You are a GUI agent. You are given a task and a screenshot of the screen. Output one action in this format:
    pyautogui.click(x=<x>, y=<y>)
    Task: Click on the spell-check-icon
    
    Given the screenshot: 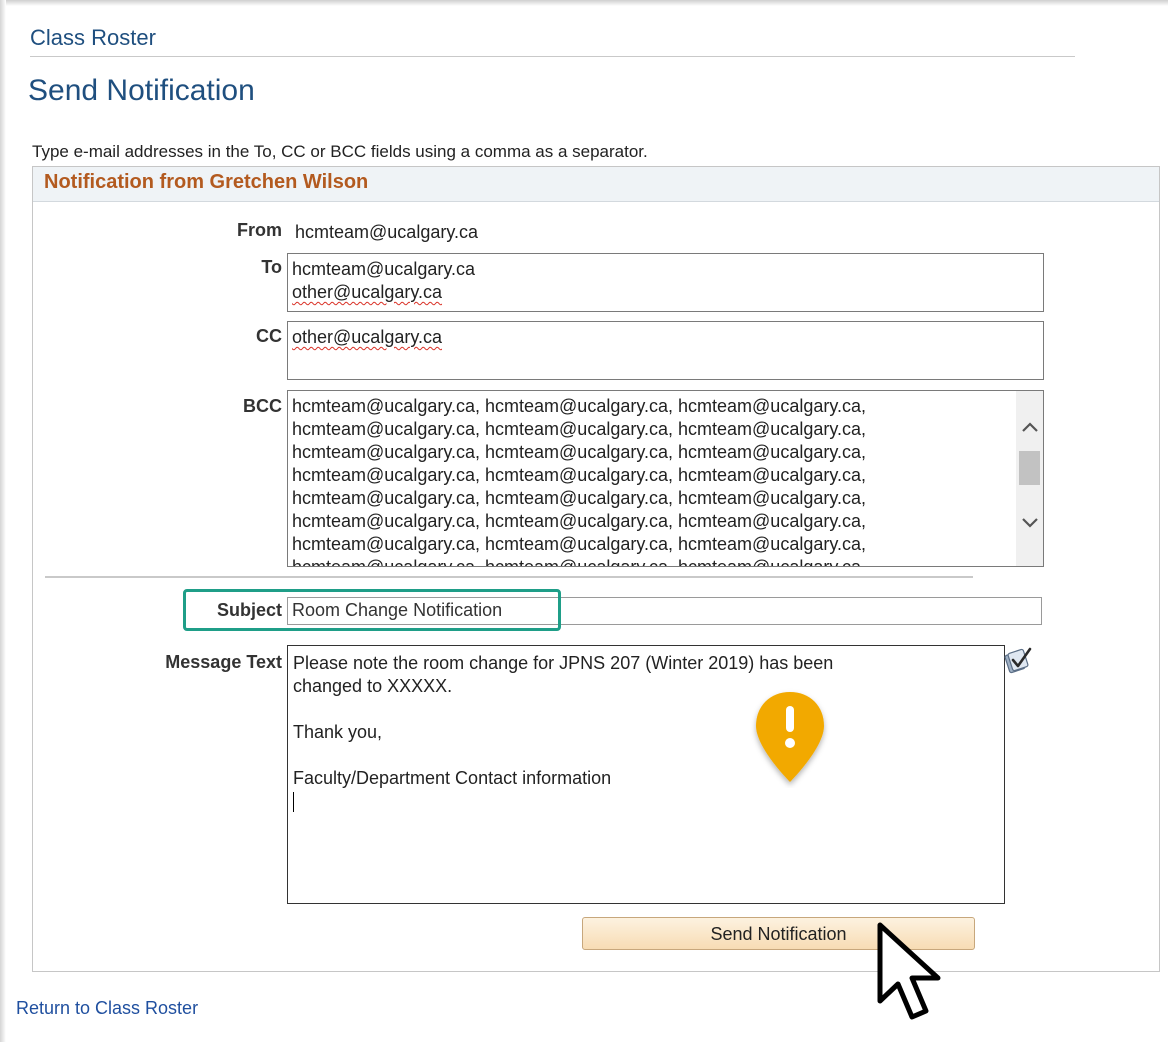 What is the action you would take?
    pyautogui.click(x=1019, y=660)
    